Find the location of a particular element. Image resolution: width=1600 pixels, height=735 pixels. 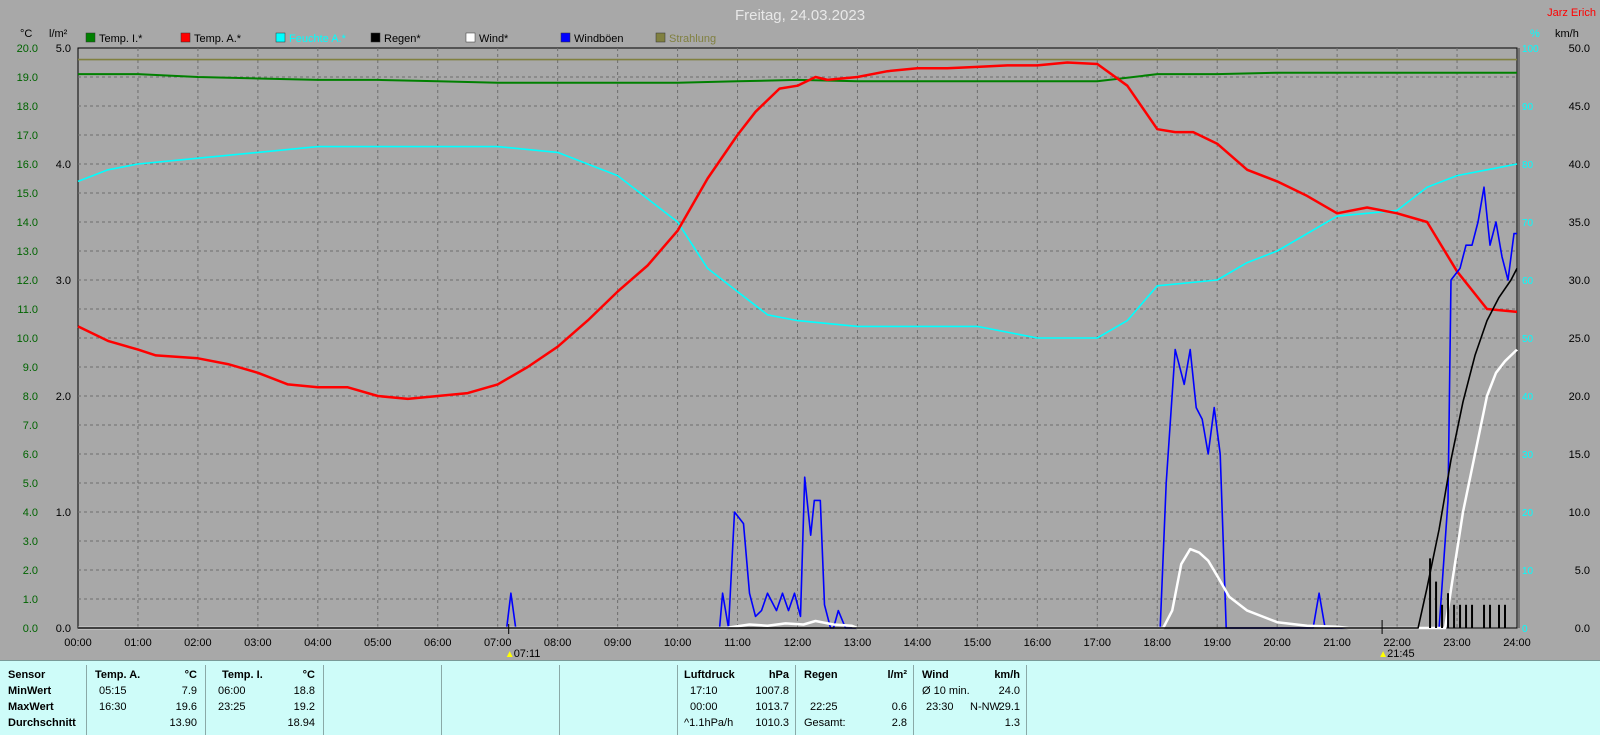

row-label-avg: Durchschnitt is located at coordinates (42, 723).